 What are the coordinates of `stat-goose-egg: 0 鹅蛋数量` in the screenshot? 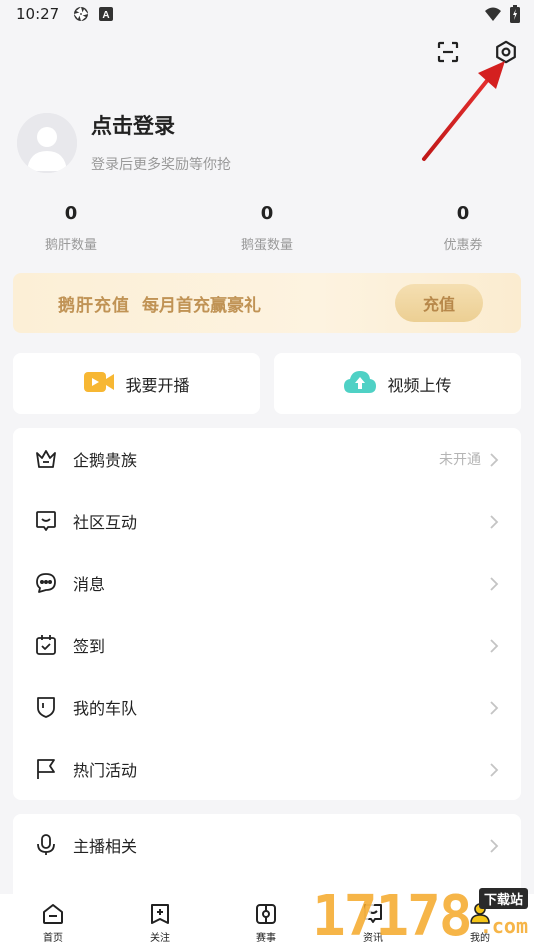 It's located at (267, 226).